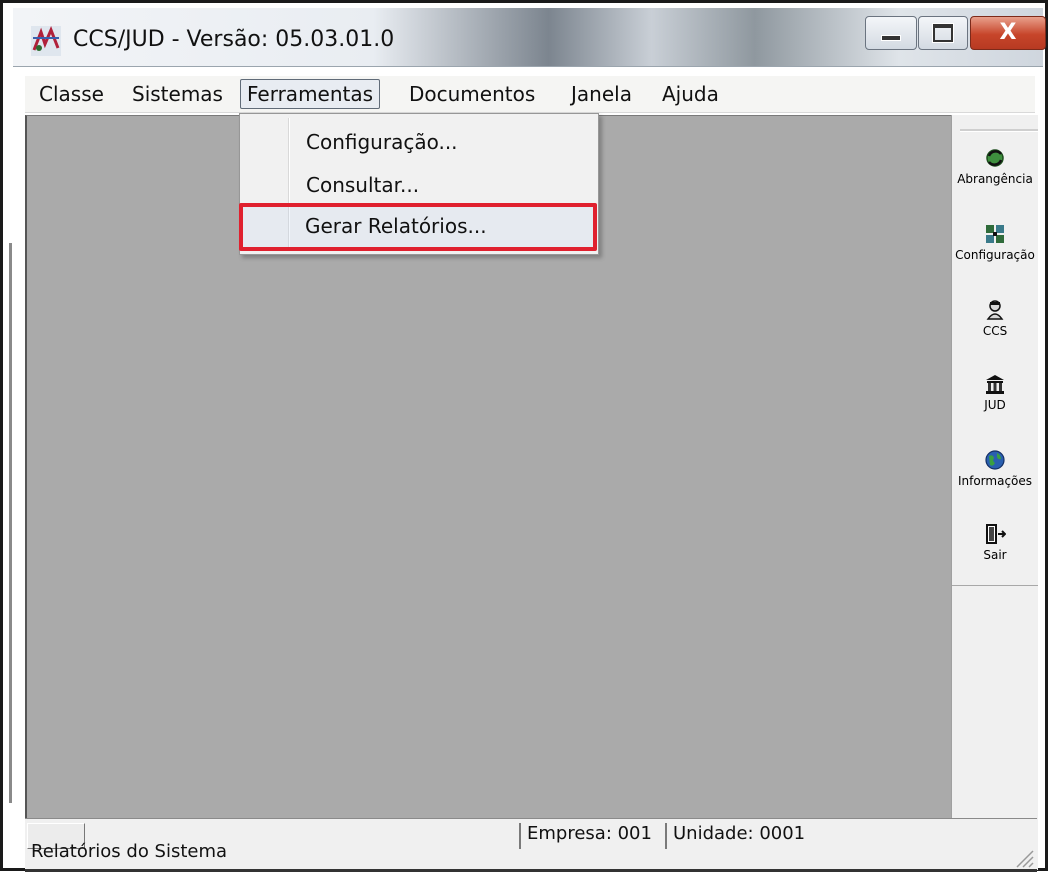  Describe the element at coordinates (129, 851) in the screenshot. I see `status-message: Relatórios do Sistema` at that location.